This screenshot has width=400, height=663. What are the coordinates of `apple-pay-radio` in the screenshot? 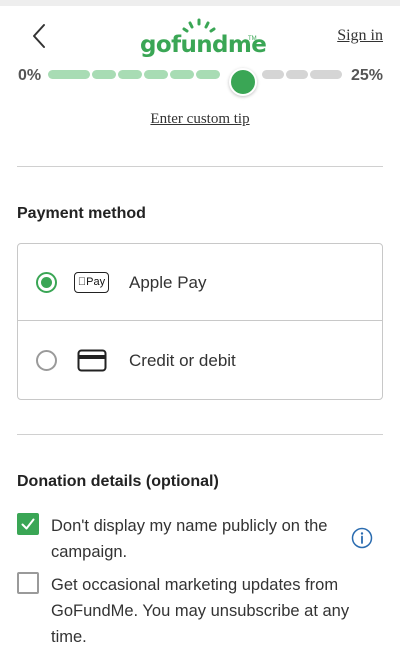 It's located at (46, 282).